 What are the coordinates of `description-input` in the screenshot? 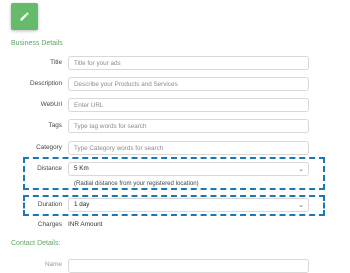 It's located at (188, 84).